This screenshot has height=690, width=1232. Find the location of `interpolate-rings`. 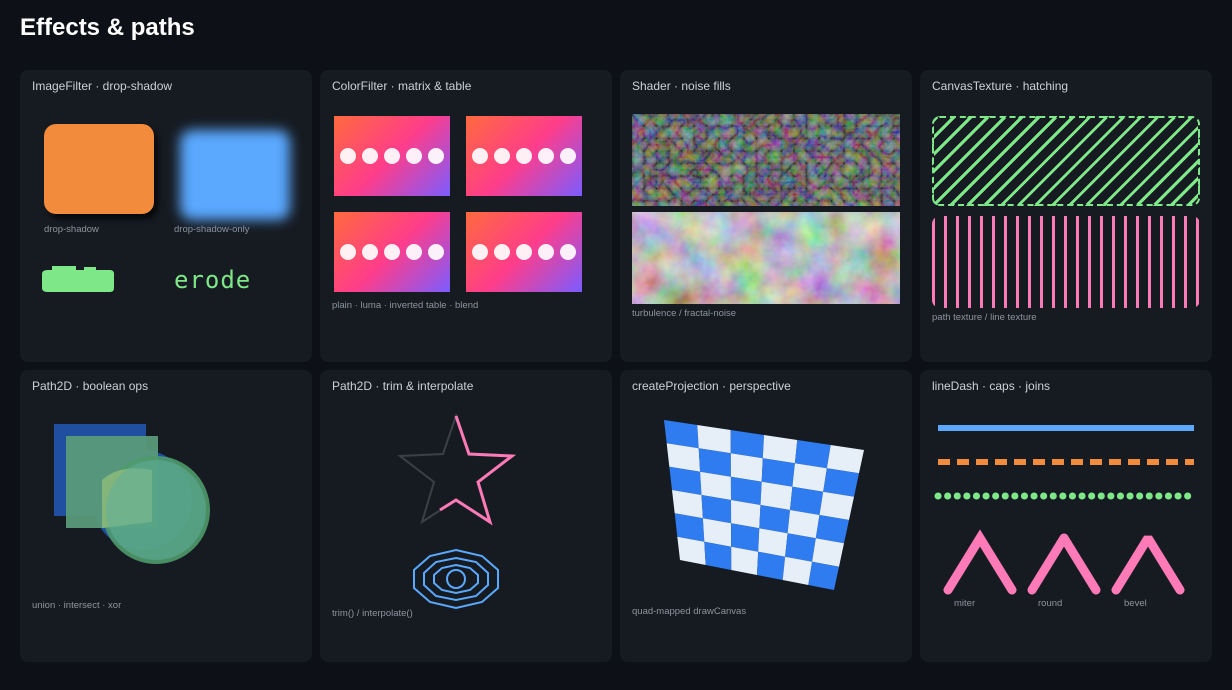

interpolate-rings is located at coordinates (456, 579).